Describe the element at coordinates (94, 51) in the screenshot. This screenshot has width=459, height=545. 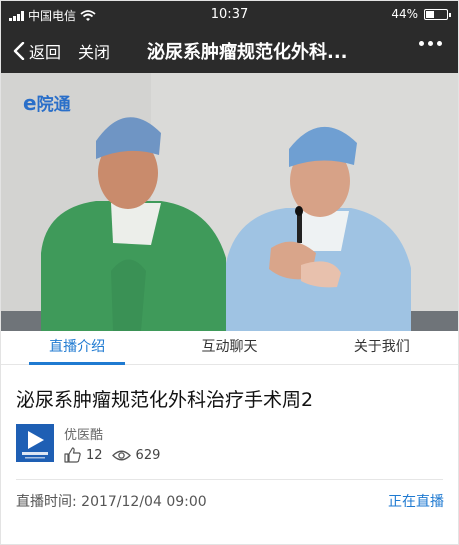
I see `close-button: 关闭` at that location.